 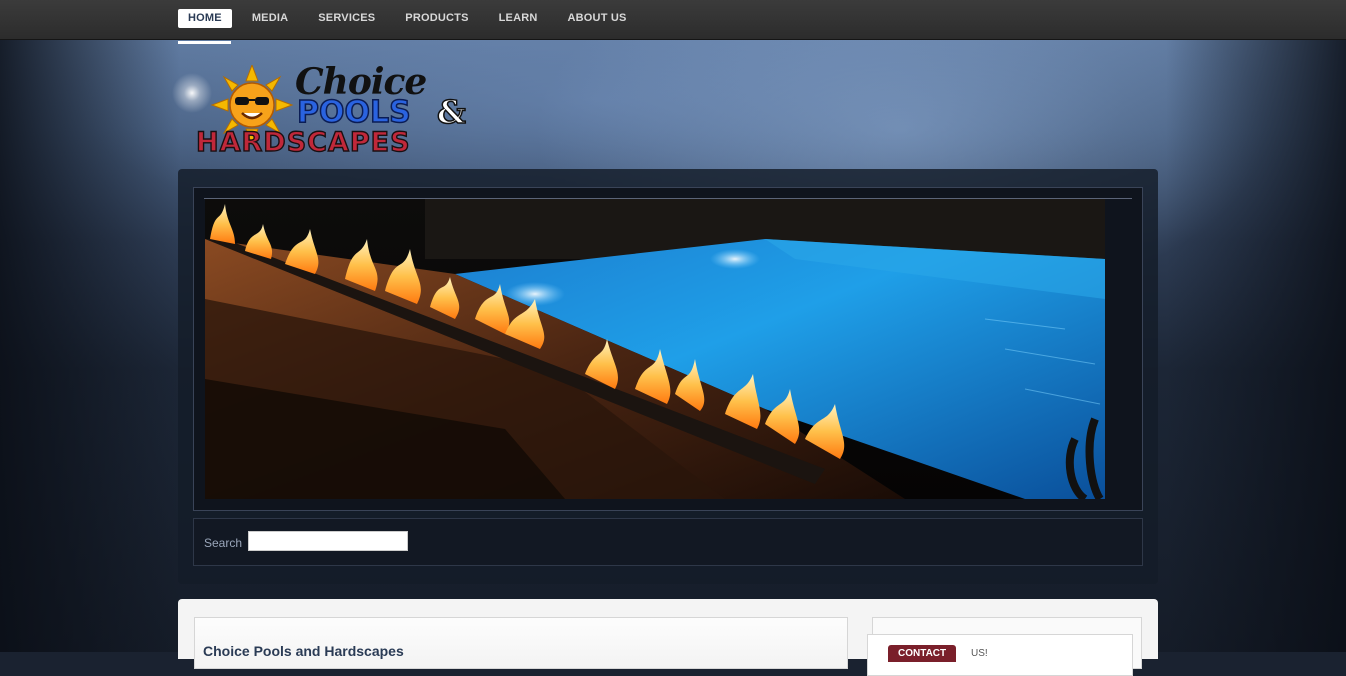 What do you see at coordinates (668, 542) in the screenshot?
I see `search-widget: Search` at bounding box center [668, 542].